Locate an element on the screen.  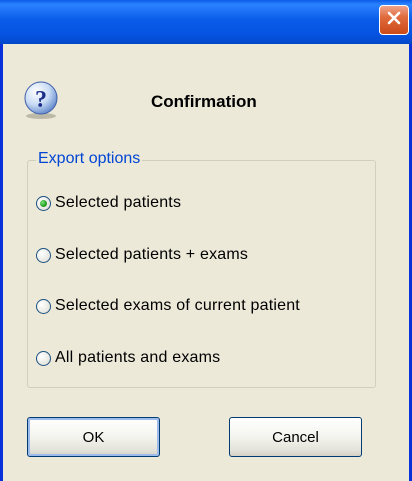
radio-option-all-patients-exams: All patients and exams is located at coordinates (128, 358).